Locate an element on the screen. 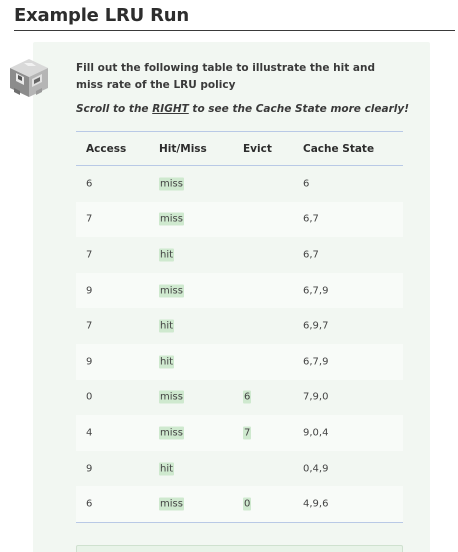 This screenshot has width=458, height=552. scroll-hint-emphasis: RIGHT is located at coordinates (170, 109).